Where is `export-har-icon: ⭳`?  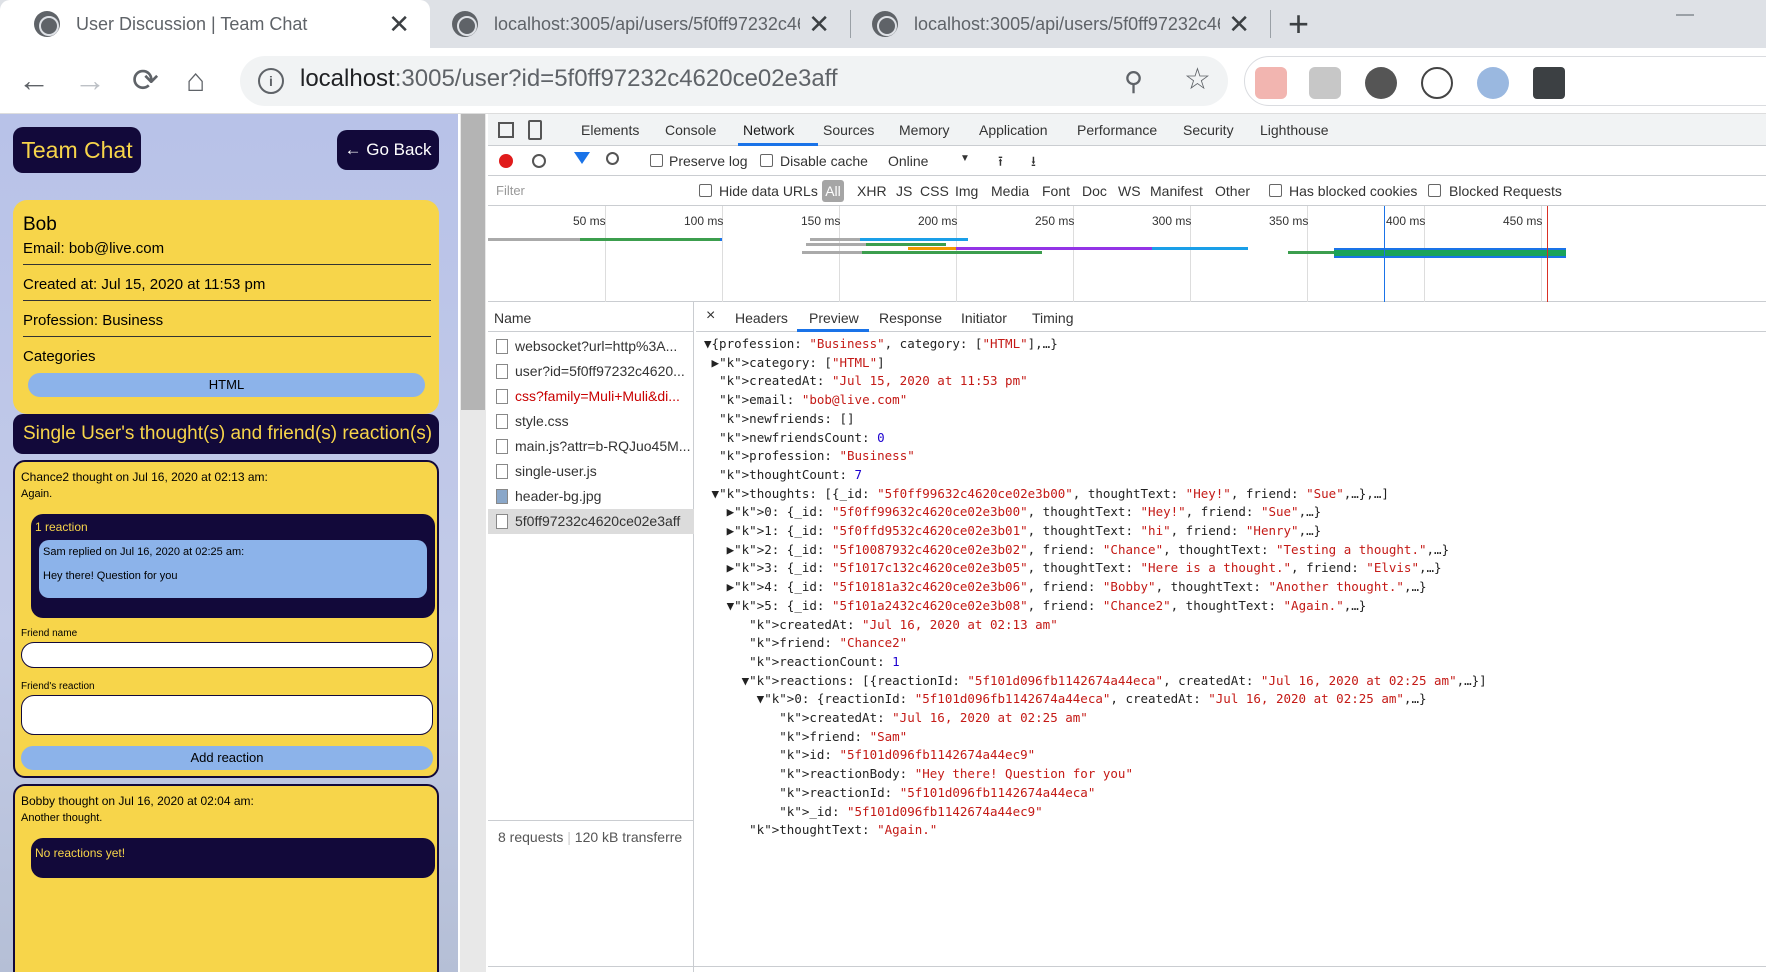
export-har-icon: ⭳ is located at coordinates (1033, 163).